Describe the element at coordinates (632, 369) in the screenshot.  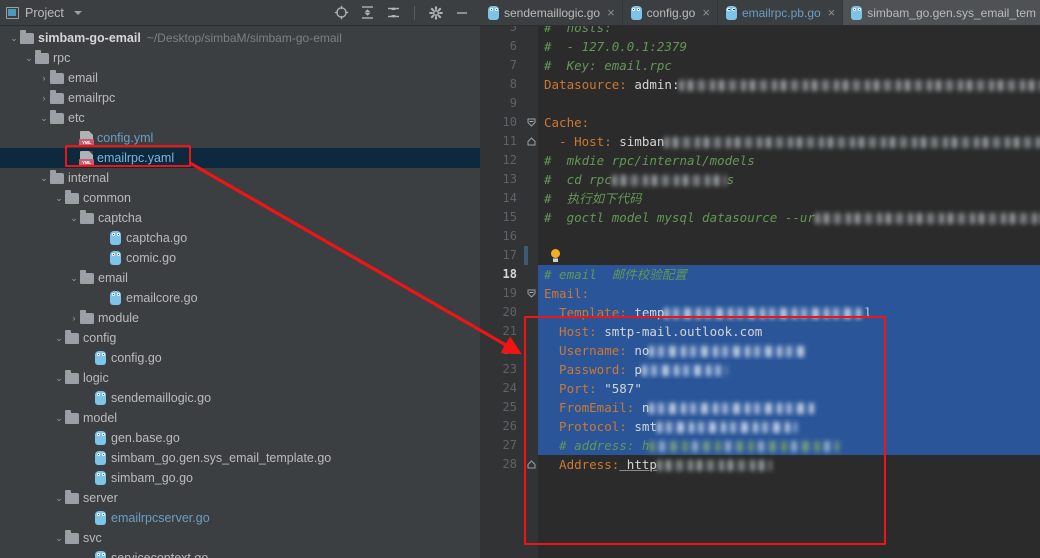
I see `code-line: Password: p` at that location.